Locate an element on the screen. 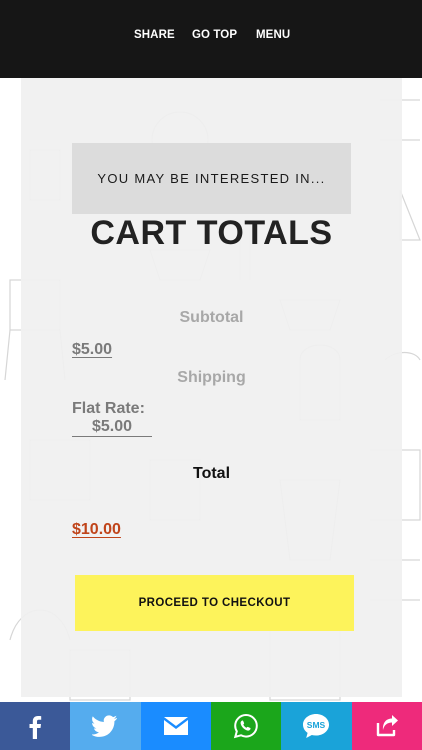  flat-rate-label: Flat Rate: is located at coordinates (108, 408).